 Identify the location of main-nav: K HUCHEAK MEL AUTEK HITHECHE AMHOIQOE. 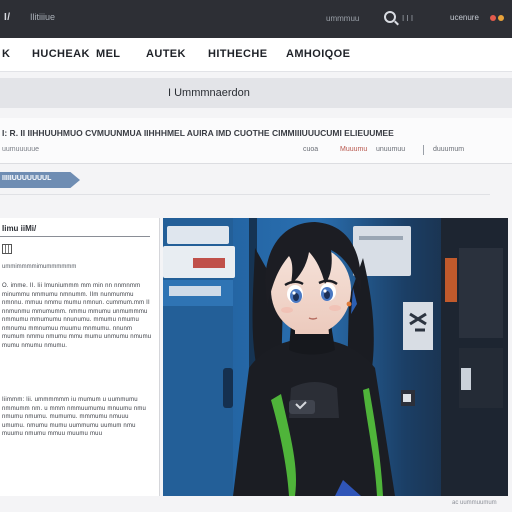
(256, 55).